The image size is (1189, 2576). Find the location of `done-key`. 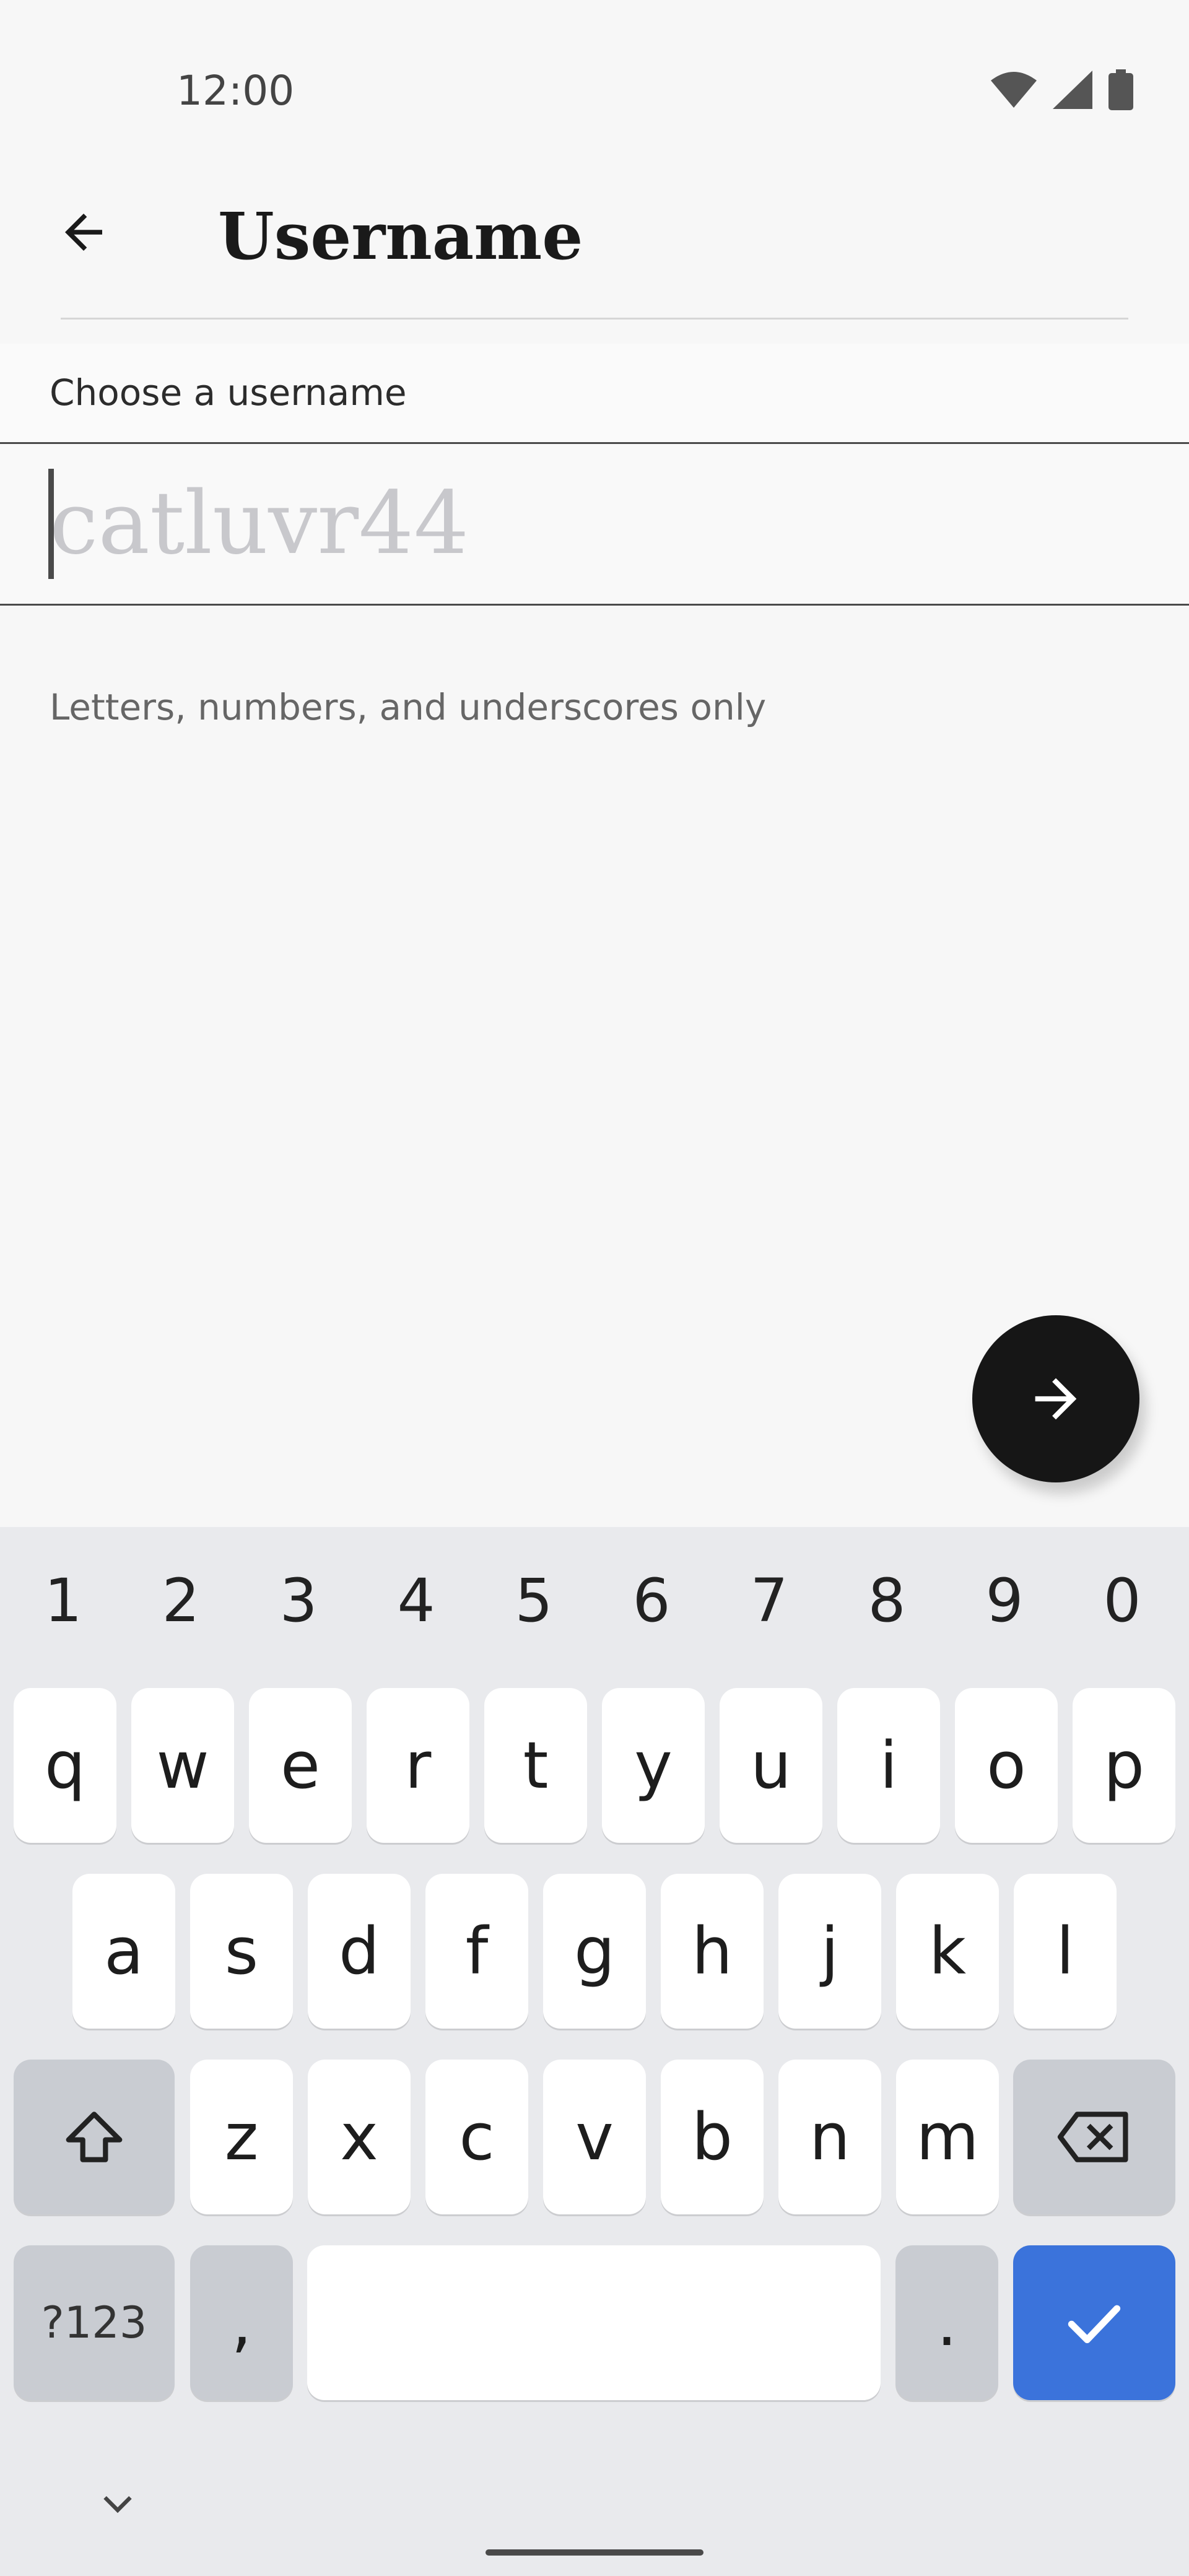

done-key is located at coordinates (1094, 2322).